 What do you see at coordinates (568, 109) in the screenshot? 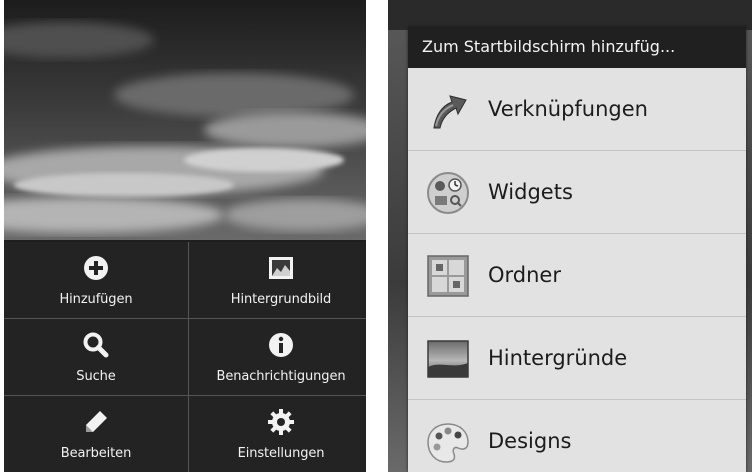
I see `dialog-item-label: Verknüpfungen` at bounding box center [568, 109].